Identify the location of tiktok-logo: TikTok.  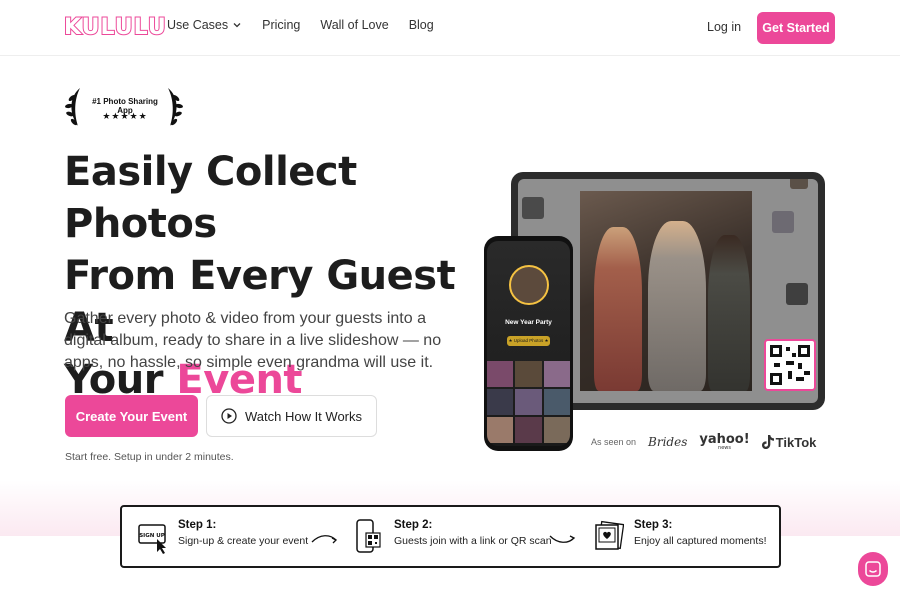
(789, 442).